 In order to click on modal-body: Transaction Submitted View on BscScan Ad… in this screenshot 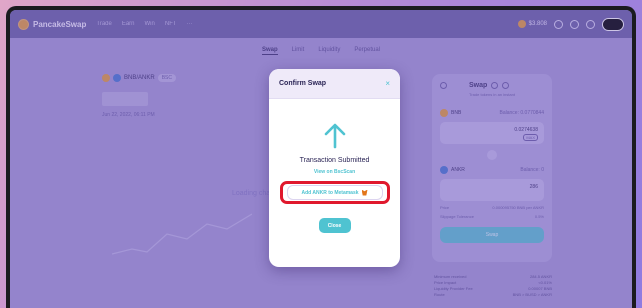, I will do `click(334, 166)`.